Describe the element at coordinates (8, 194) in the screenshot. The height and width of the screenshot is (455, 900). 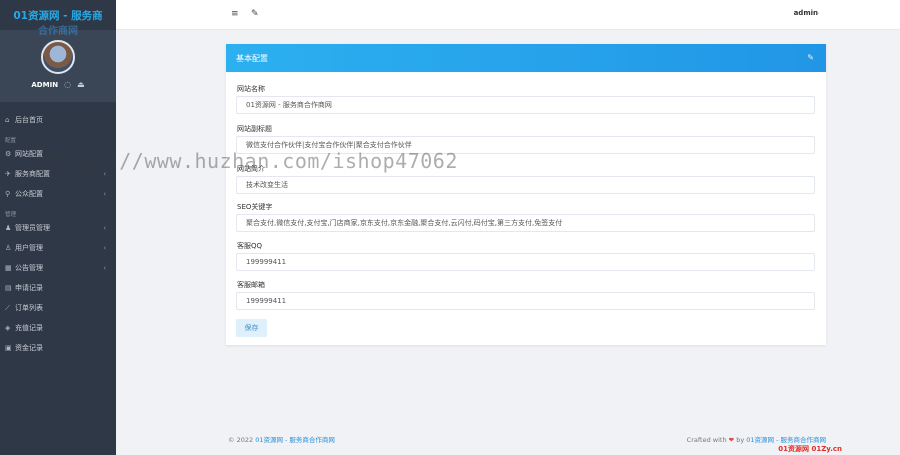
I see `sidebar-item-icon: ⚲` at that location.